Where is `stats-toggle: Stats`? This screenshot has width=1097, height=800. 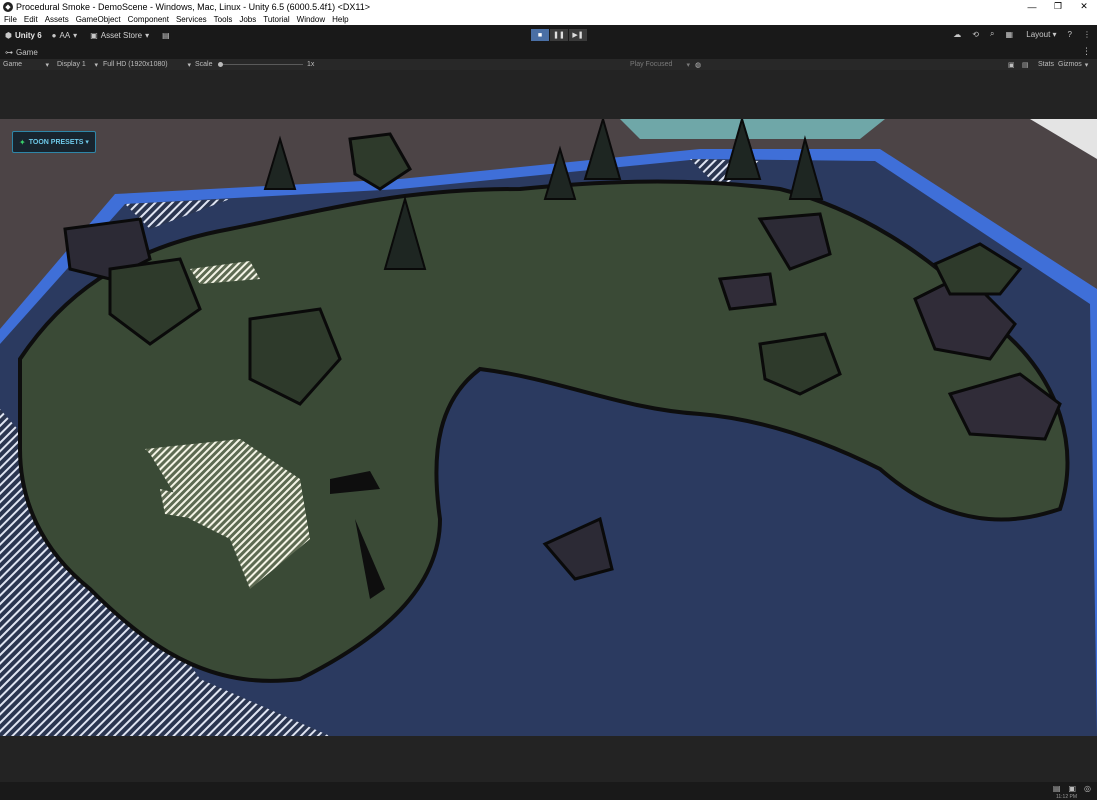
stats-toggle: Stats is located at coordinates (1046, 64).